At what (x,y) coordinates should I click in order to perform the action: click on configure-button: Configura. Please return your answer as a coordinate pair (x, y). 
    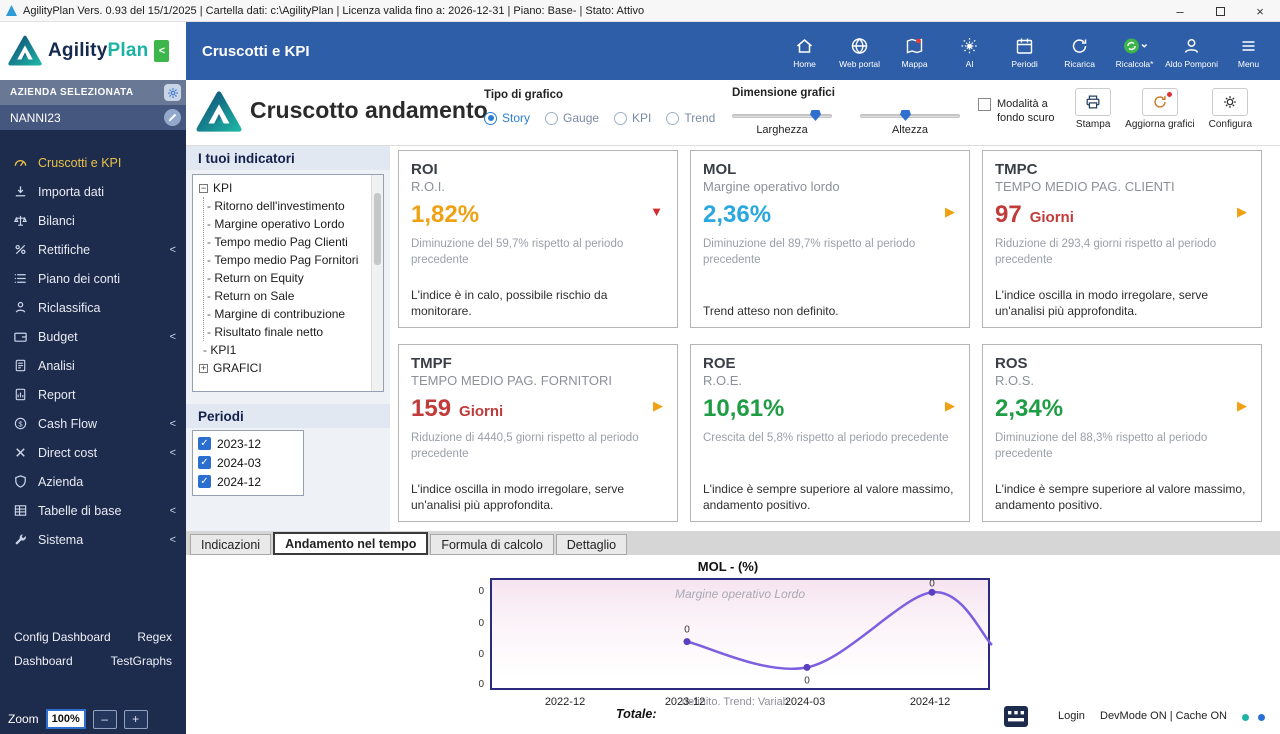
    Looking at the image, I should click on (1230, 109).